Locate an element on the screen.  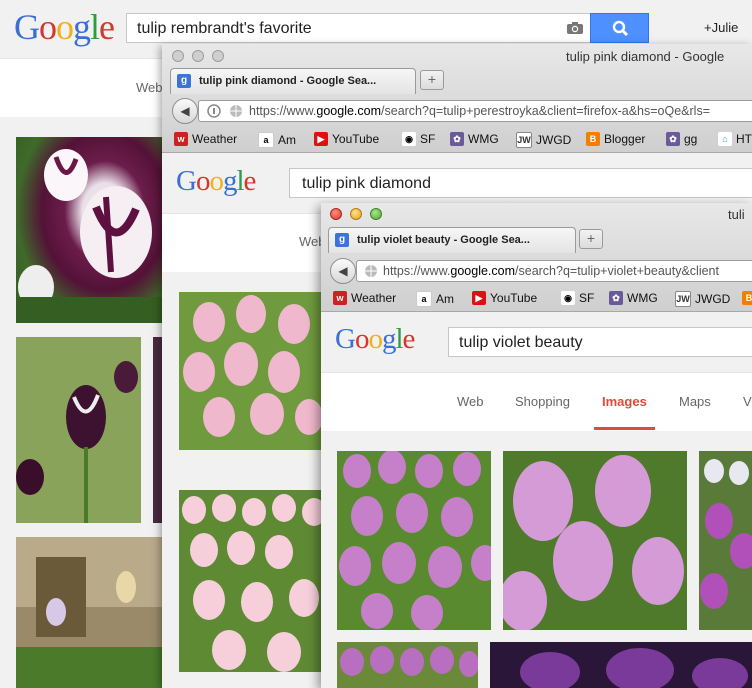
tab-web: Web is located at coordinates (470, 401).